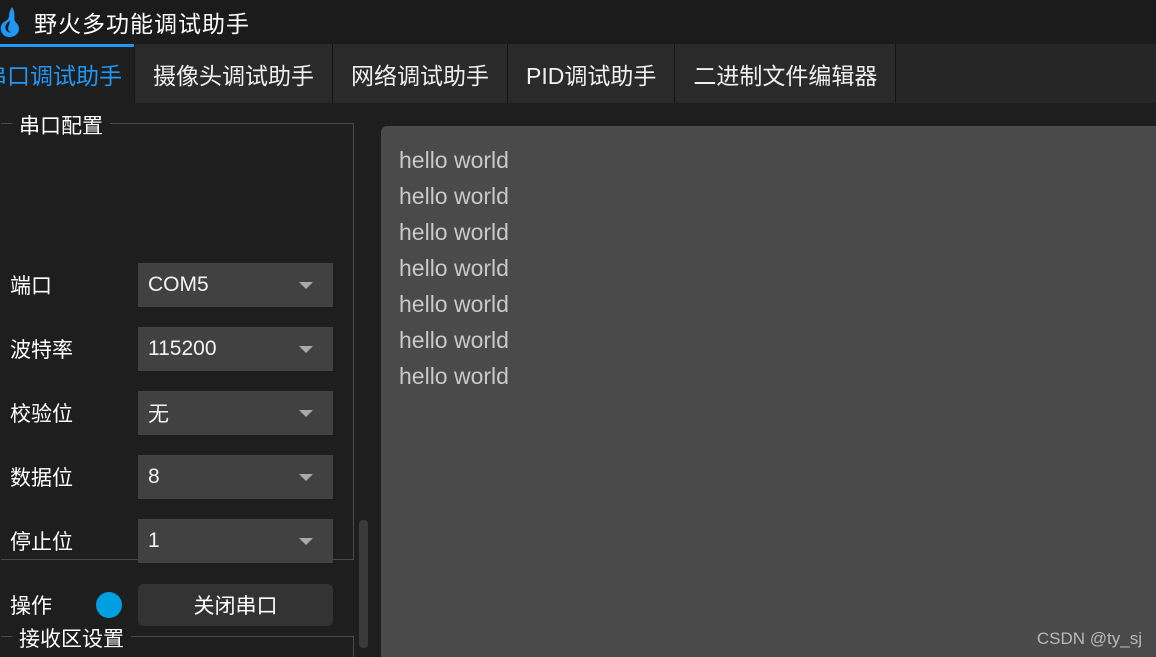 Image resolution: width=1156 pixels, height=657 pixels. Describe the element at coordinates (235, 477) in the screenshot. I see `databits-combobox: 8` at that location.